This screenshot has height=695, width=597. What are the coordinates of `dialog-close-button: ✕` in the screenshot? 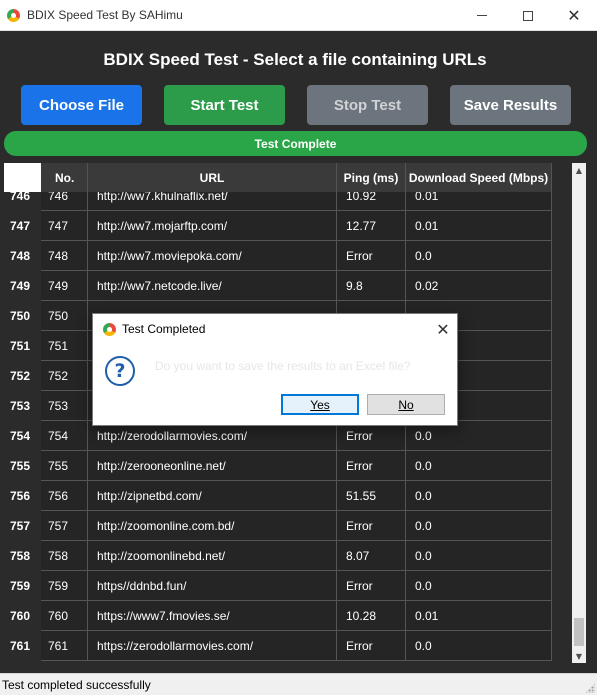 It's located at (443, 329).